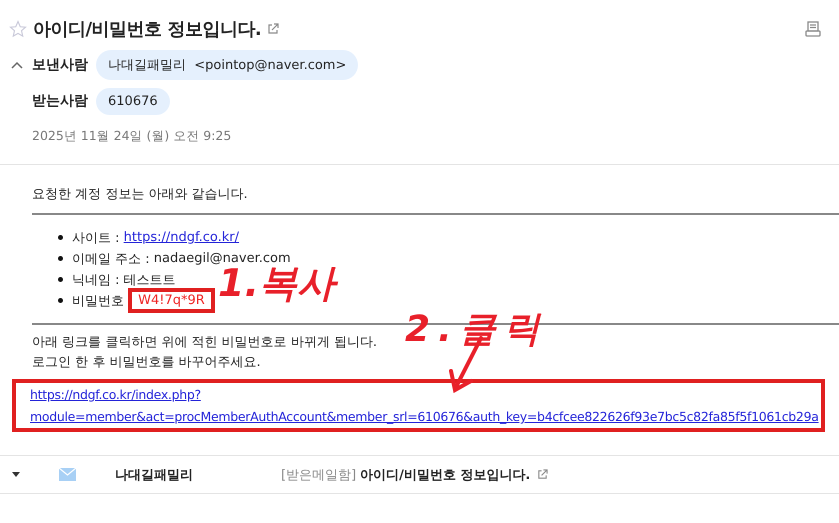 This screenshot has height=523, width=839. I want to click on info-label: 사이트 :, so click(96, 238).